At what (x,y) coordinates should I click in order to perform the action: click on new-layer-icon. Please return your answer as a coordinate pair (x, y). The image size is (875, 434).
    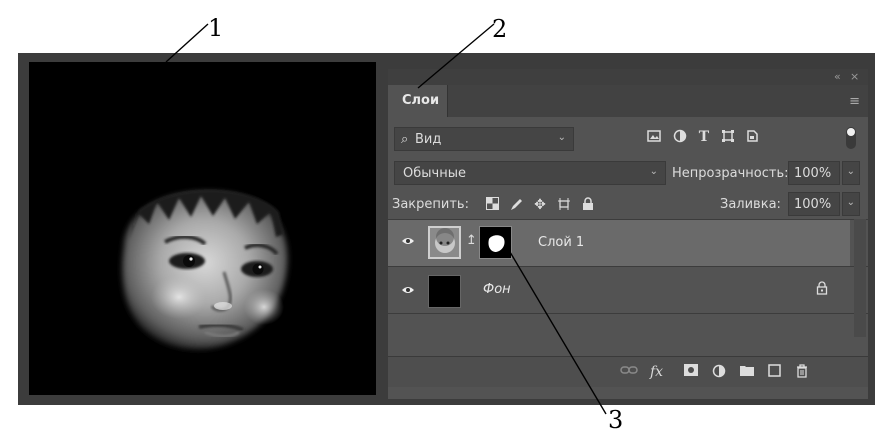
    Looking at the image, I should click on (774, 372).